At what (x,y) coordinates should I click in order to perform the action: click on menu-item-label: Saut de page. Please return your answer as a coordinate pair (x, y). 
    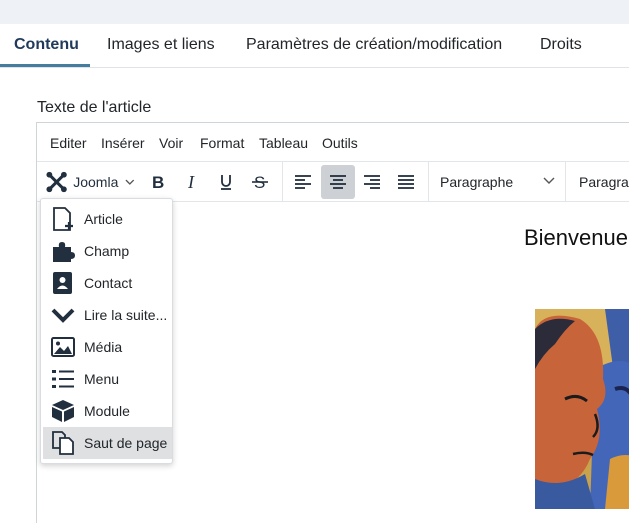
    Looking at the image, I should click on (126, 443).